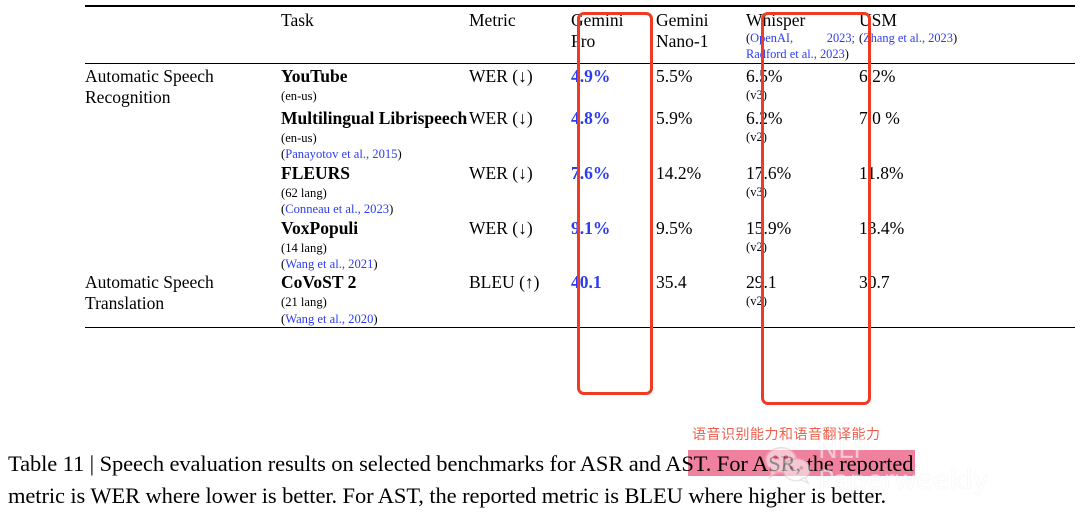 Image resolution: width=1080 pixels, height=515 pixels. I want to click on value-gemini-pro: 9.1%, so click(591, 227).